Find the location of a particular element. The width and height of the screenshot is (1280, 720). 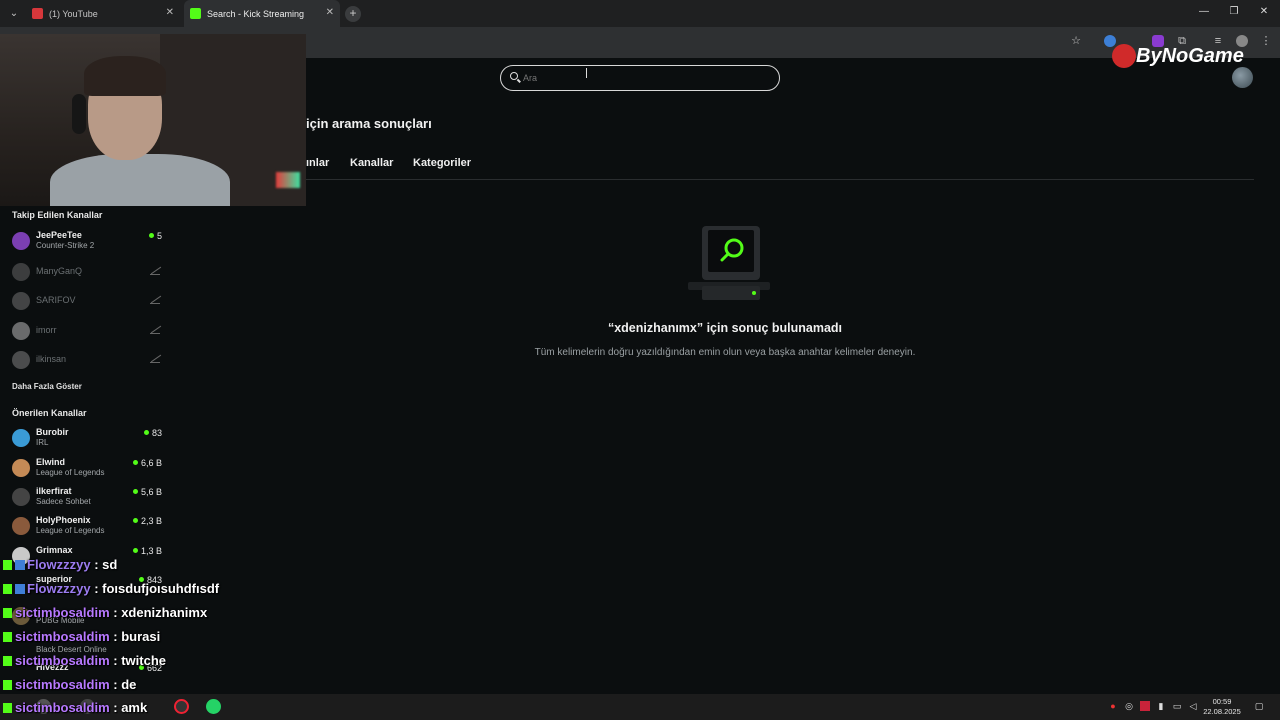

badge-icon is located at coordinates (20, 565).